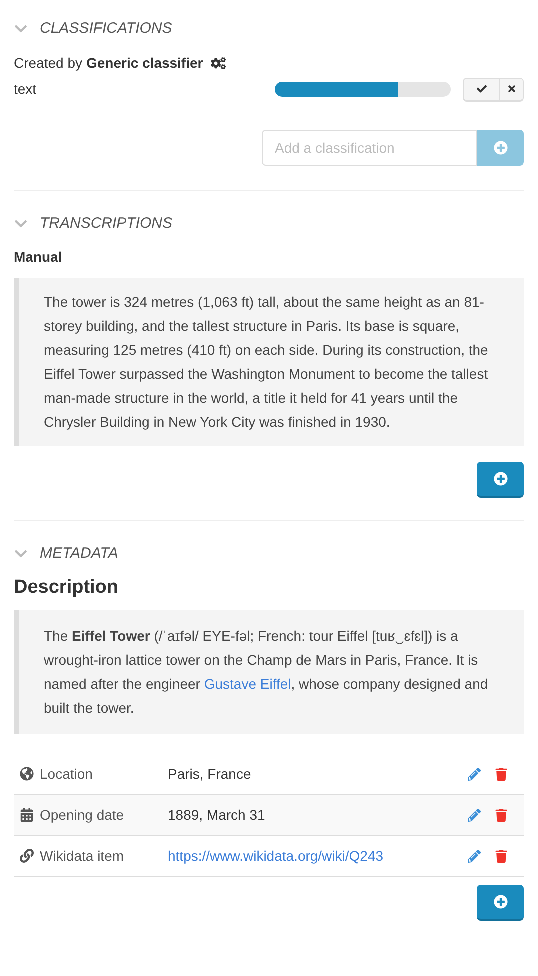 This screenshot has width=538, height=976. I want to click on cogs-icon, so click(218, 63).